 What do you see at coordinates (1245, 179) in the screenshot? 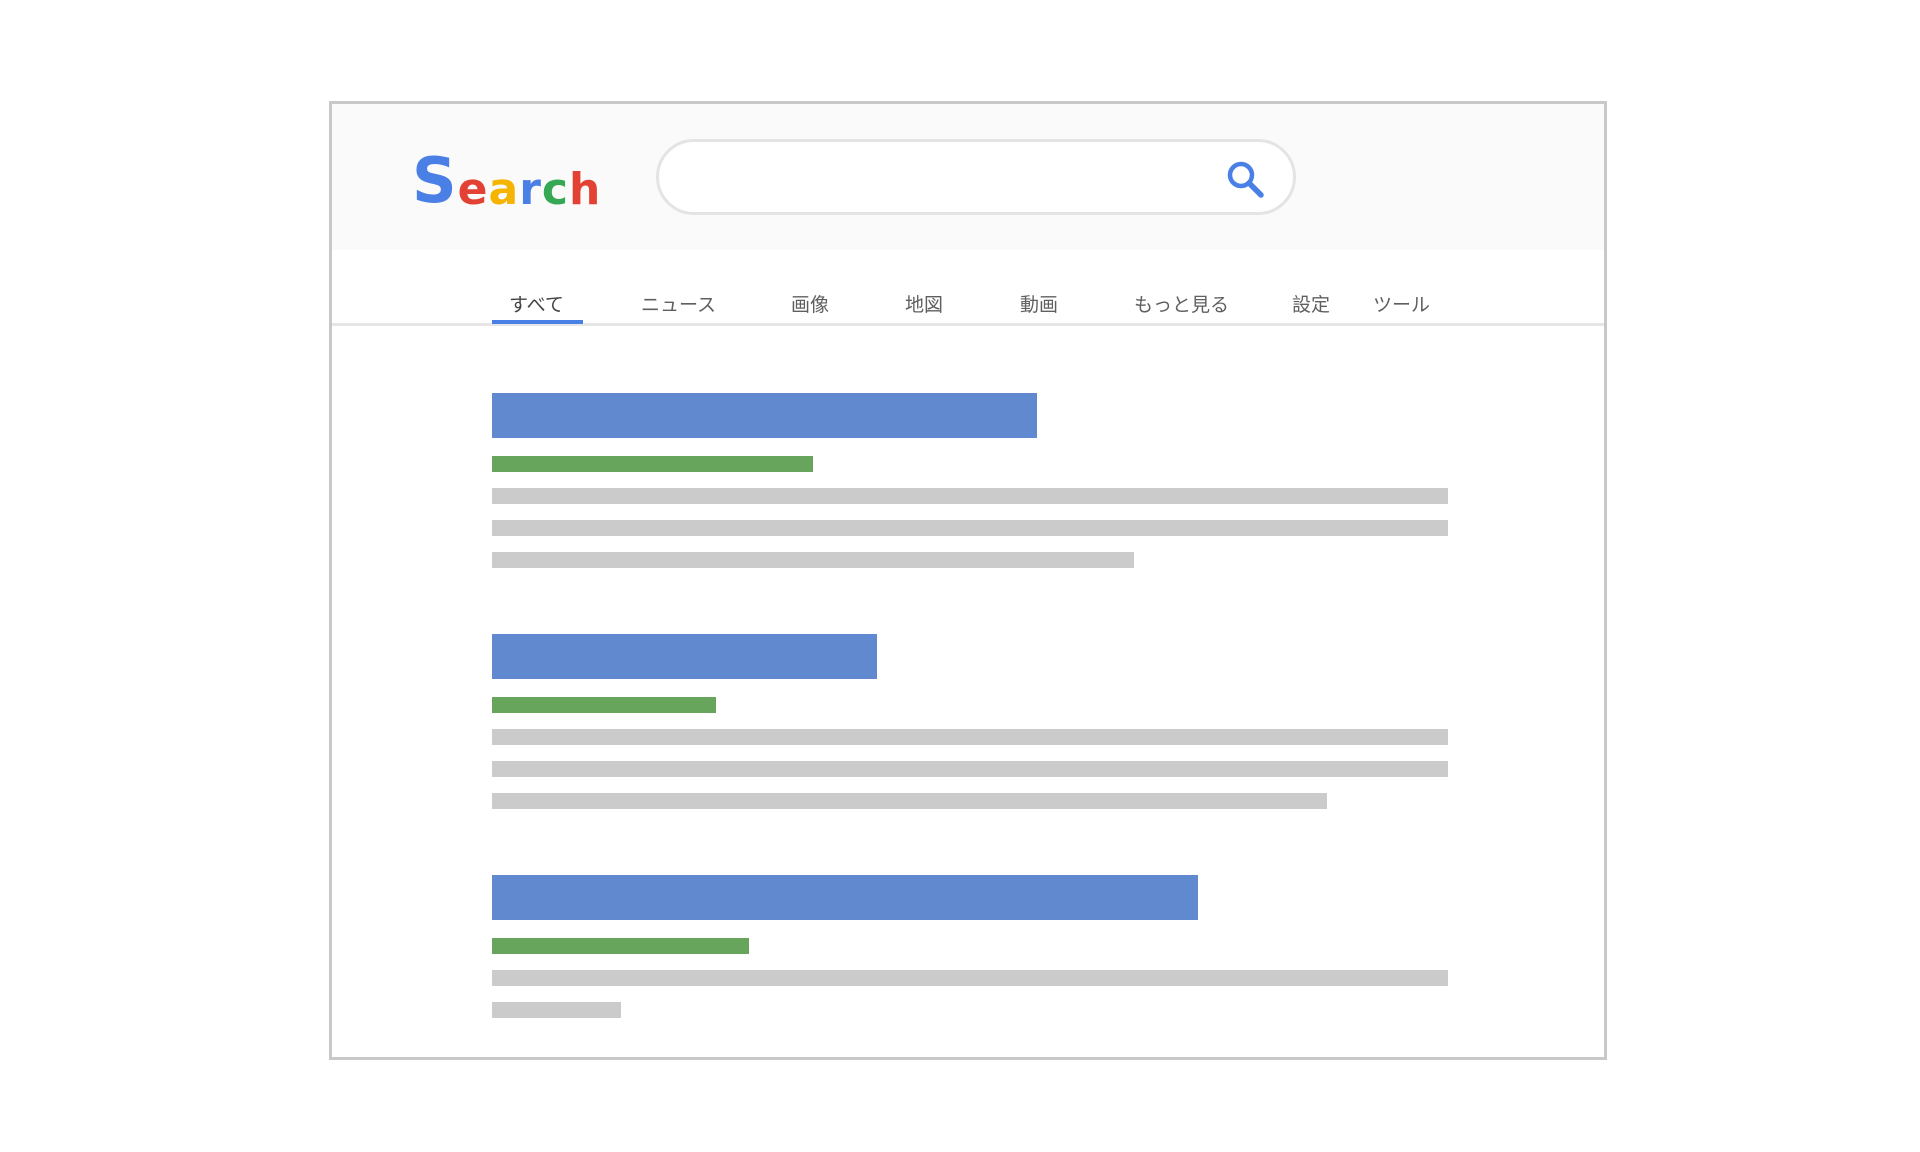
I see `search-icon` at bounding box center [1245, 179].